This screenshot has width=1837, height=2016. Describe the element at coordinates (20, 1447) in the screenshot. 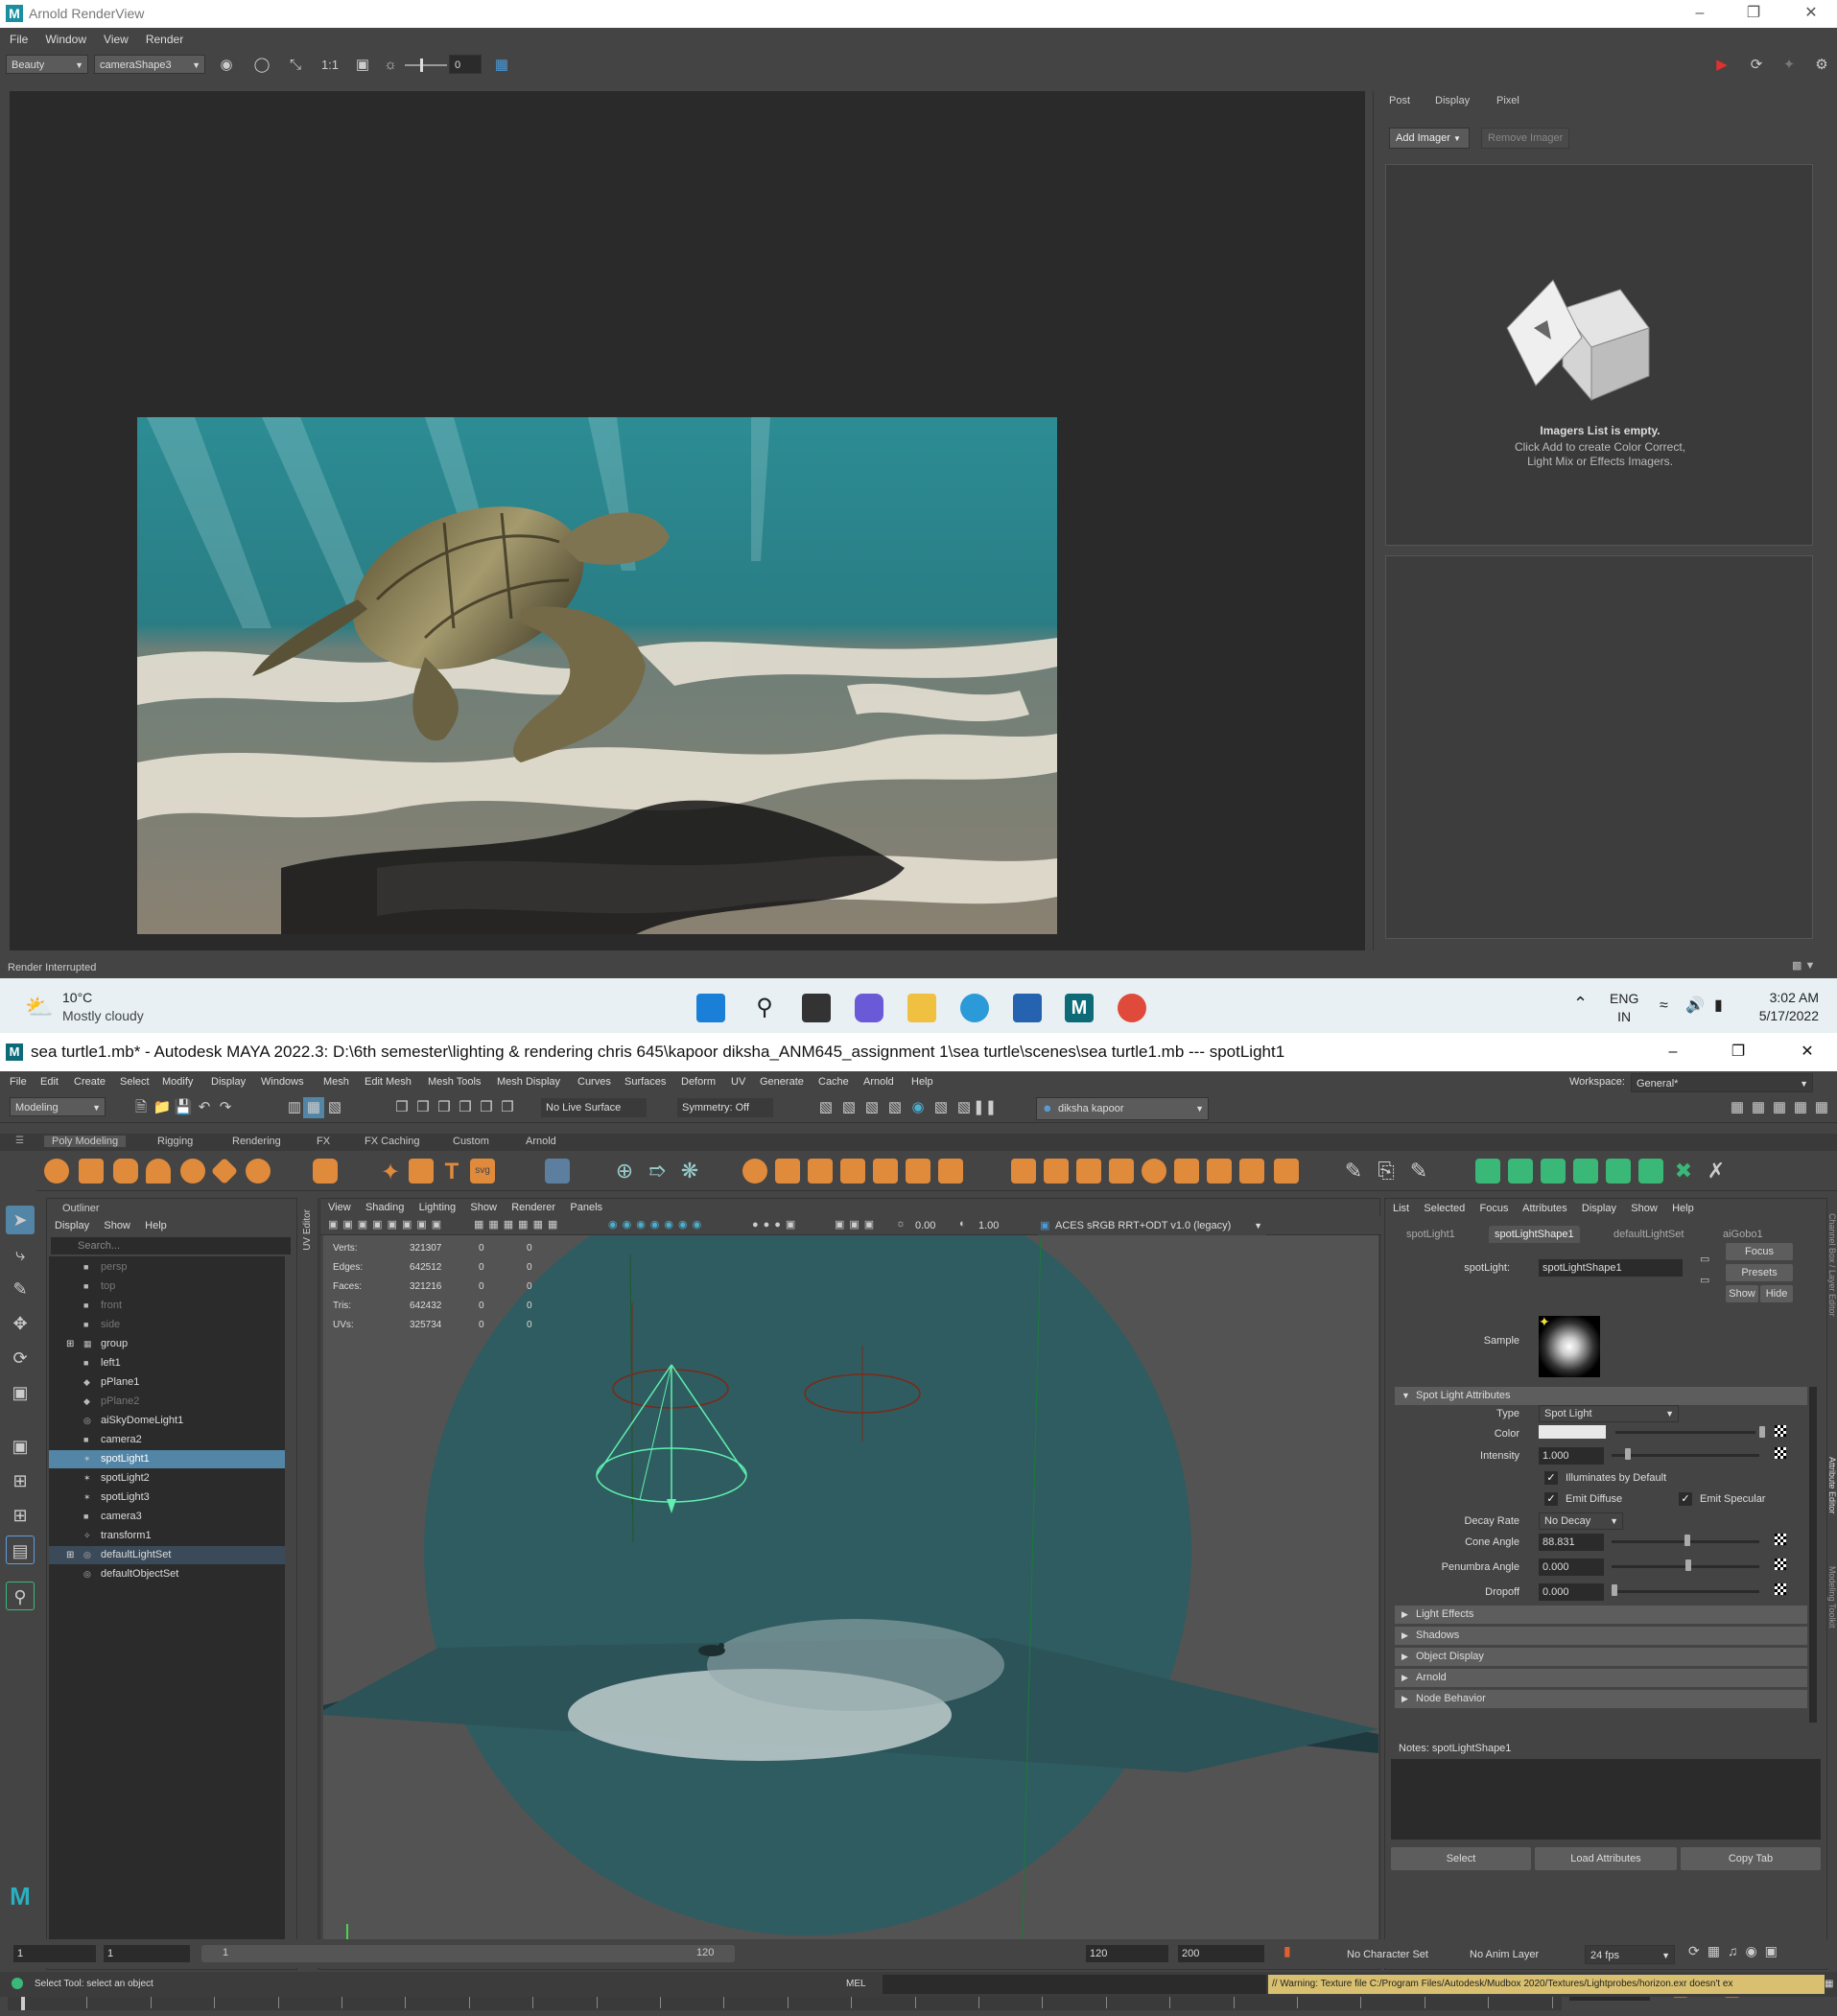

I see `single-view-icon: ▣` at that location.